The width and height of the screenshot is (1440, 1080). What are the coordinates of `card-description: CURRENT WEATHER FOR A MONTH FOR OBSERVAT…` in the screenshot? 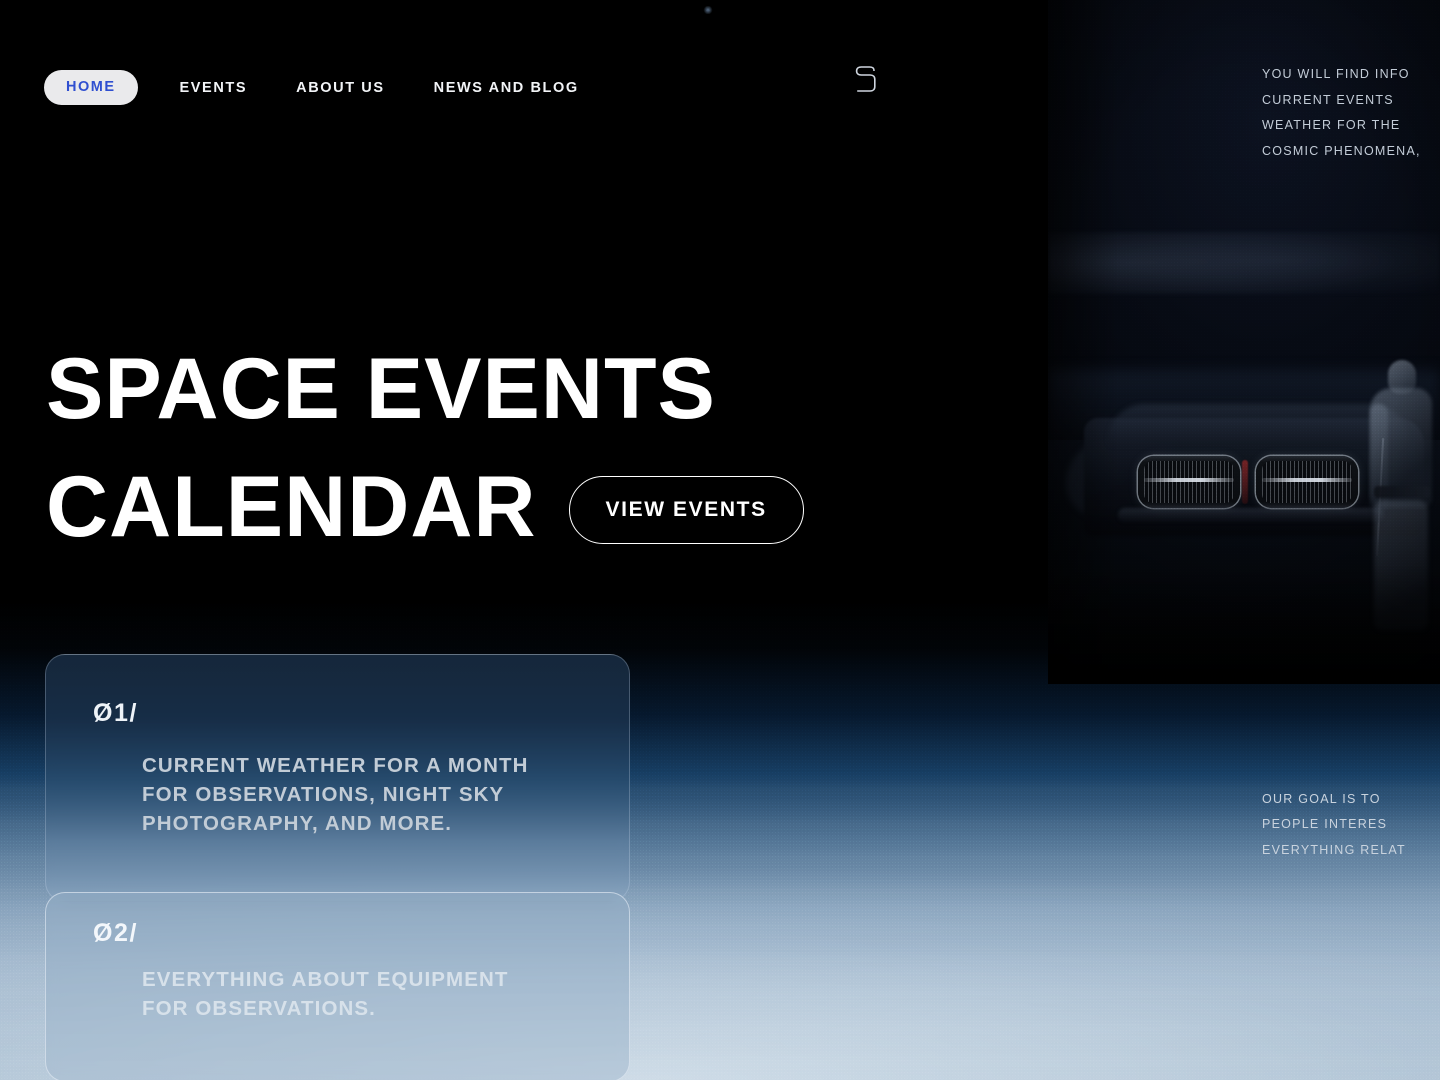 It's located at (335, 794).